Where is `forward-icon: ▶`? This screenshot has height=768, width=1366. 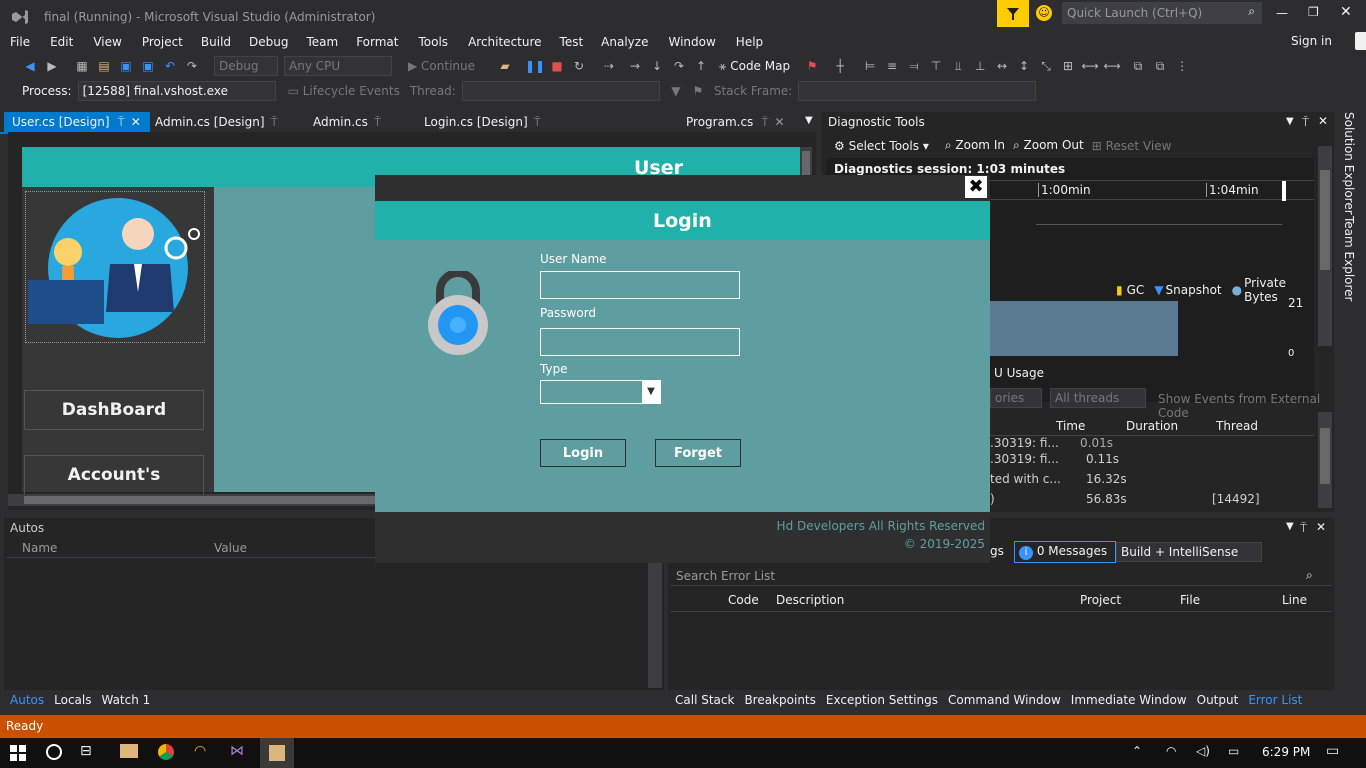 forward-icon: ▶ is located at coordinates (52, 66).